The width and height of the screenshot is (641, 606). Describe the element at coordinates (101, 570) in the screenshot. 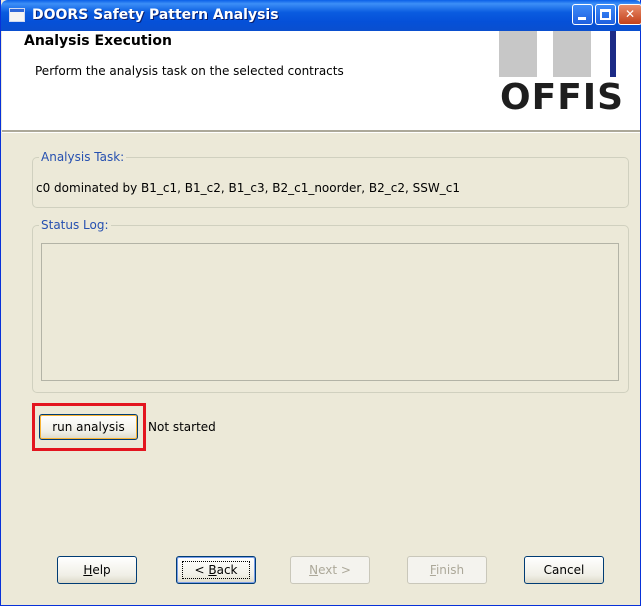

I see `help-label: elp` at that location.